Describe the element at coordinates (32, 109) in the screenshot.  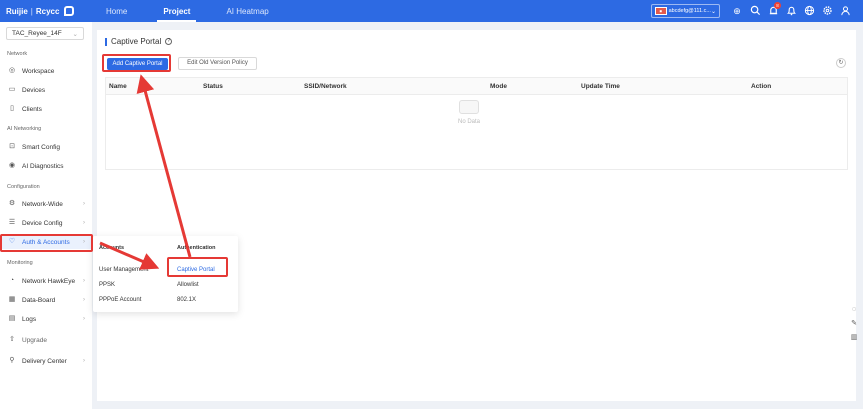
I see `sidebar-item-label: Clients` at that location.